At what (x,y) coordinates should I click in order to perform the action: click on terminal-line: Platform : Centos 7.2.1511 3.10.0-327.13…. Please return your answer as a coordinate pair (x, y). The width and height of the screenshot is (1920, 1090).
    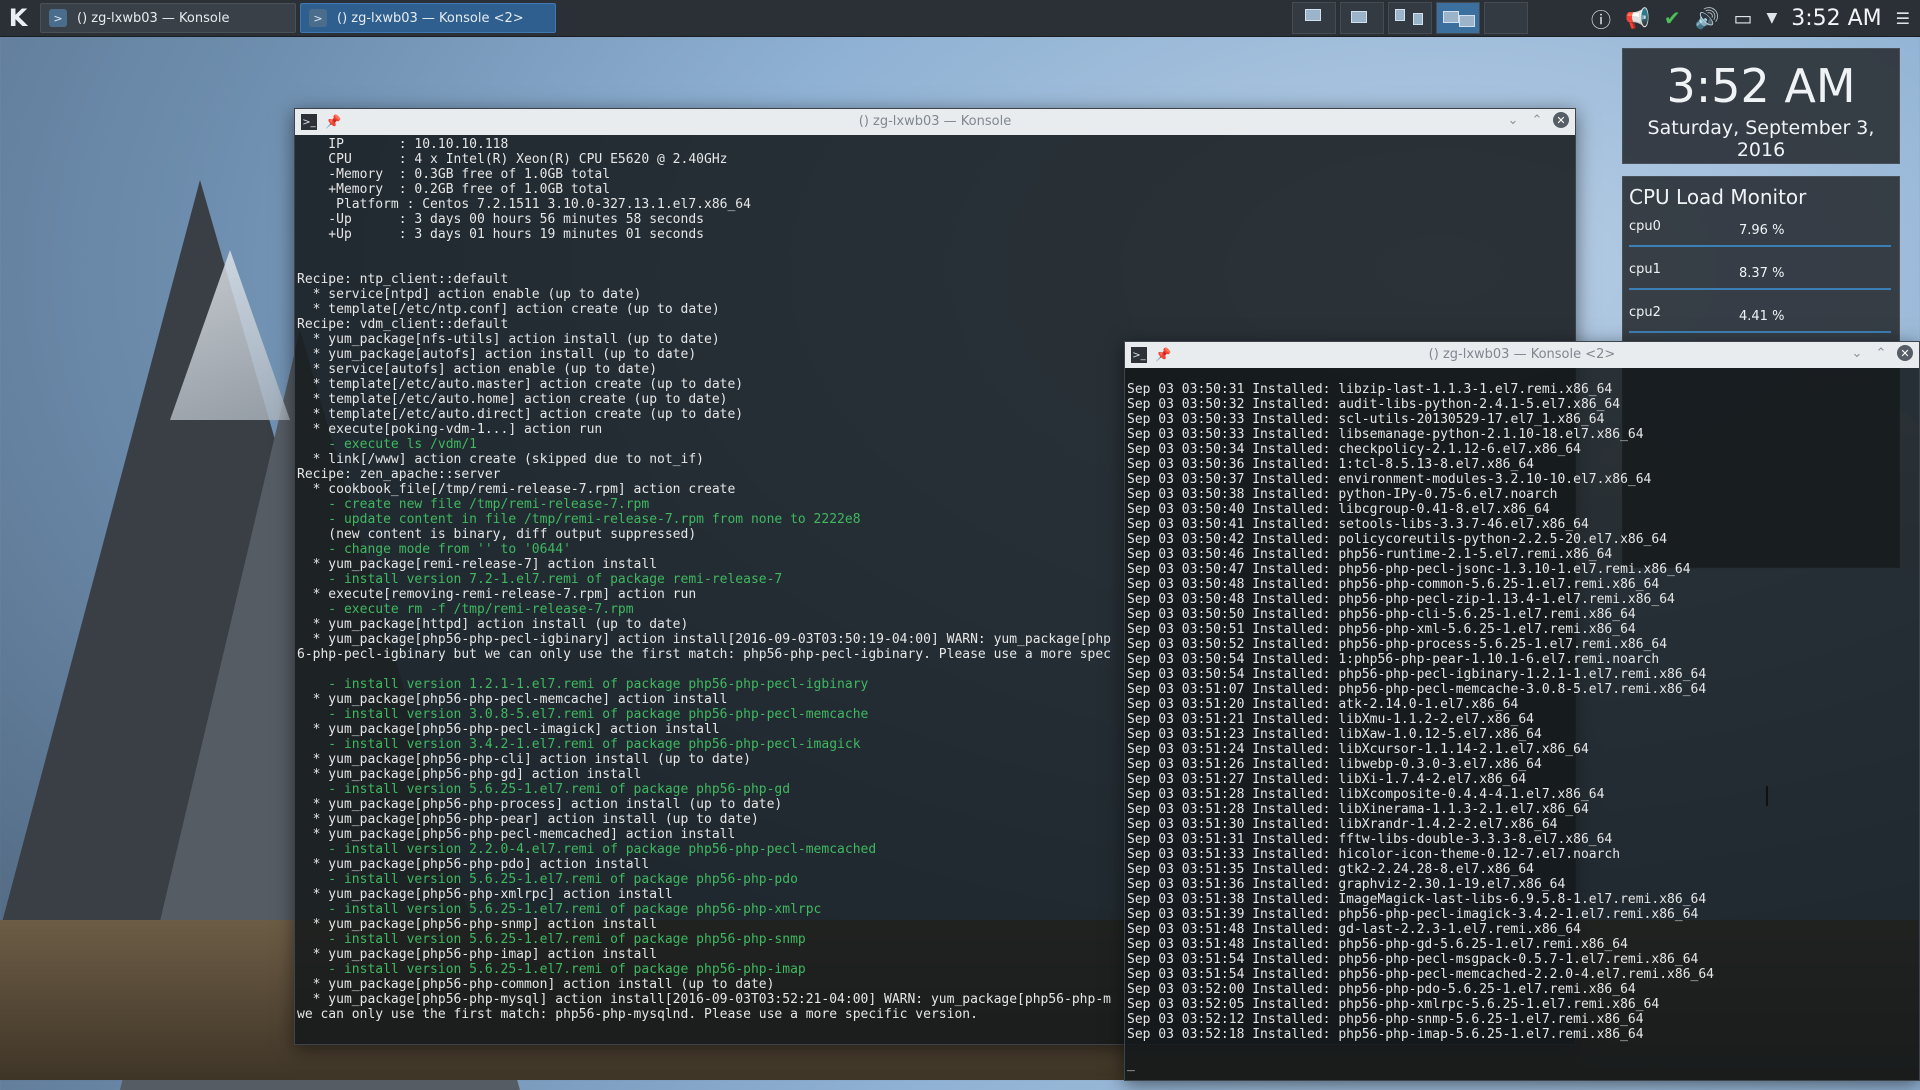
    Looking at the image, I should click on (524, 204).